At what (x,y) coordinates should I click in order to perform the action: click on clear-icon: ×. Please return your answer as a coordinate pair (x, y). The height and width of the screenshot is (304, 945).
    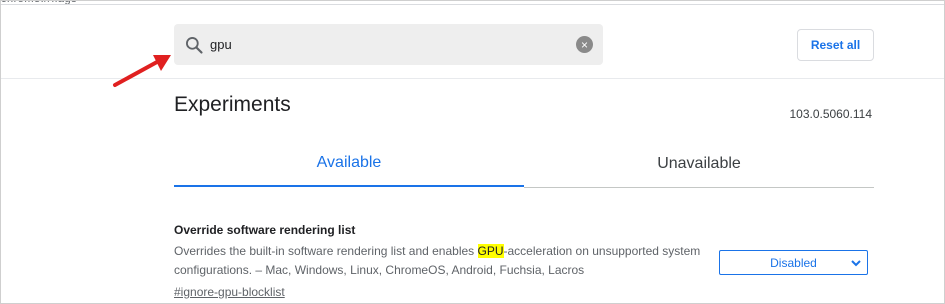
    Looking at the image, I should click on (584, 44).